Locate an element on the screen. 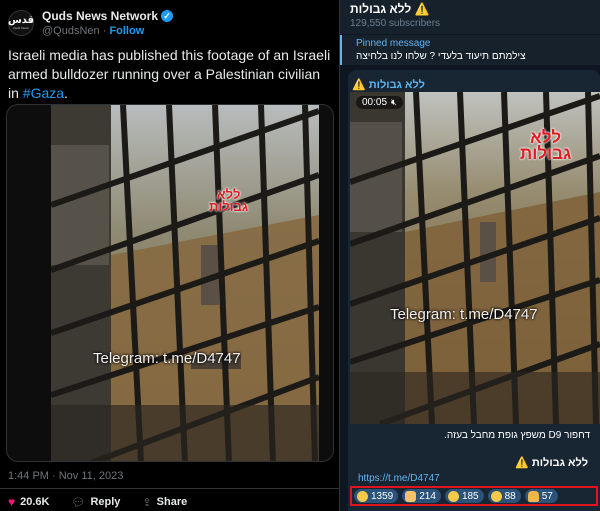 Image resolution: width=600 pixels, height=511 pixels. like-button: ♥ 20.6K is located at coordinates (28, 502).